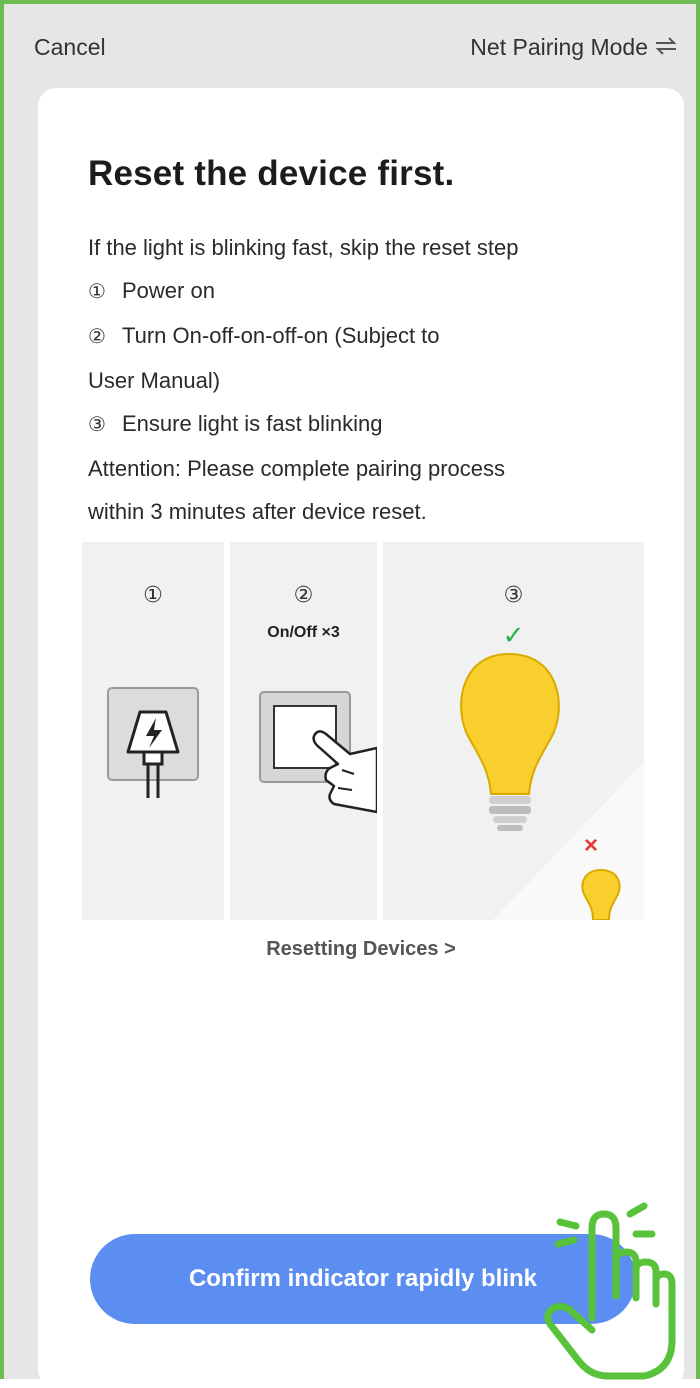 The image size is (700, 1388). I want to click on illustration-panel-switch: ② On/Off ×3, so click(303, 731).